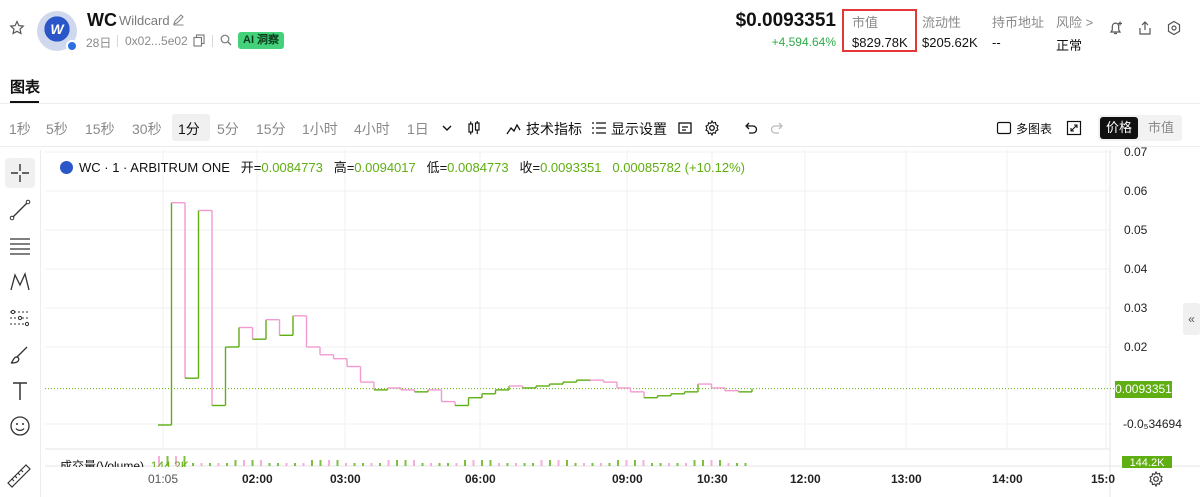 This screenshot has height=497, width=1200. I want to click on x-tick-label: 03:00, so click(345, 479).